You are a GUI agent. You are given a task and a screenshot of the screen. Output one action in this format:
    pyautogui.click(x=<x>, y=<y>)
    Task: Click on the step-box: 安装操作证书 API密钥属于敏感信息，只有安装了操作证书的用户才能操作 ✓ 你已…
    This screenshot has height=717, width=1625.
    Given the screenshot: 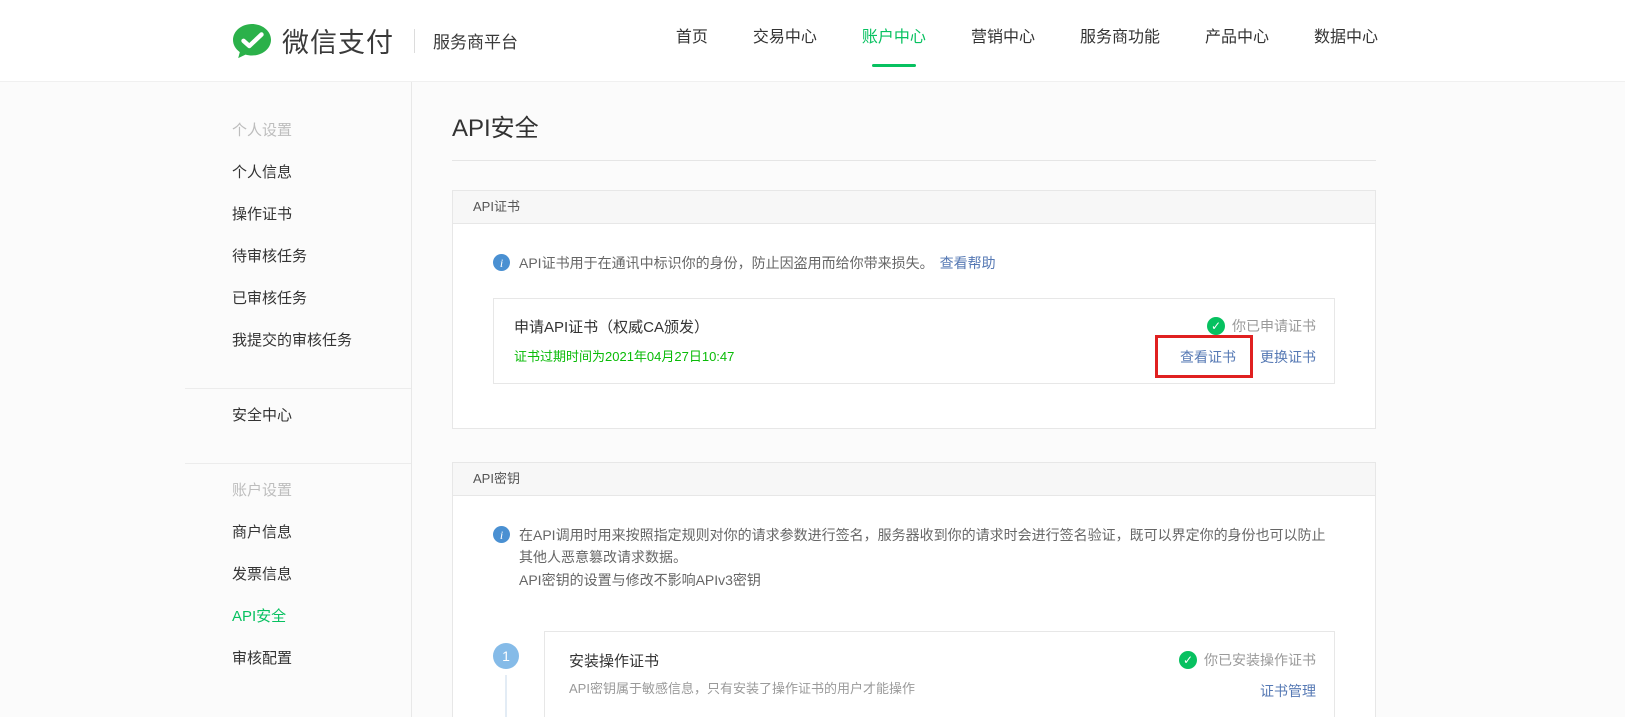 What is the action you would take?
    pyautogui.click(x=939, y=674)
    